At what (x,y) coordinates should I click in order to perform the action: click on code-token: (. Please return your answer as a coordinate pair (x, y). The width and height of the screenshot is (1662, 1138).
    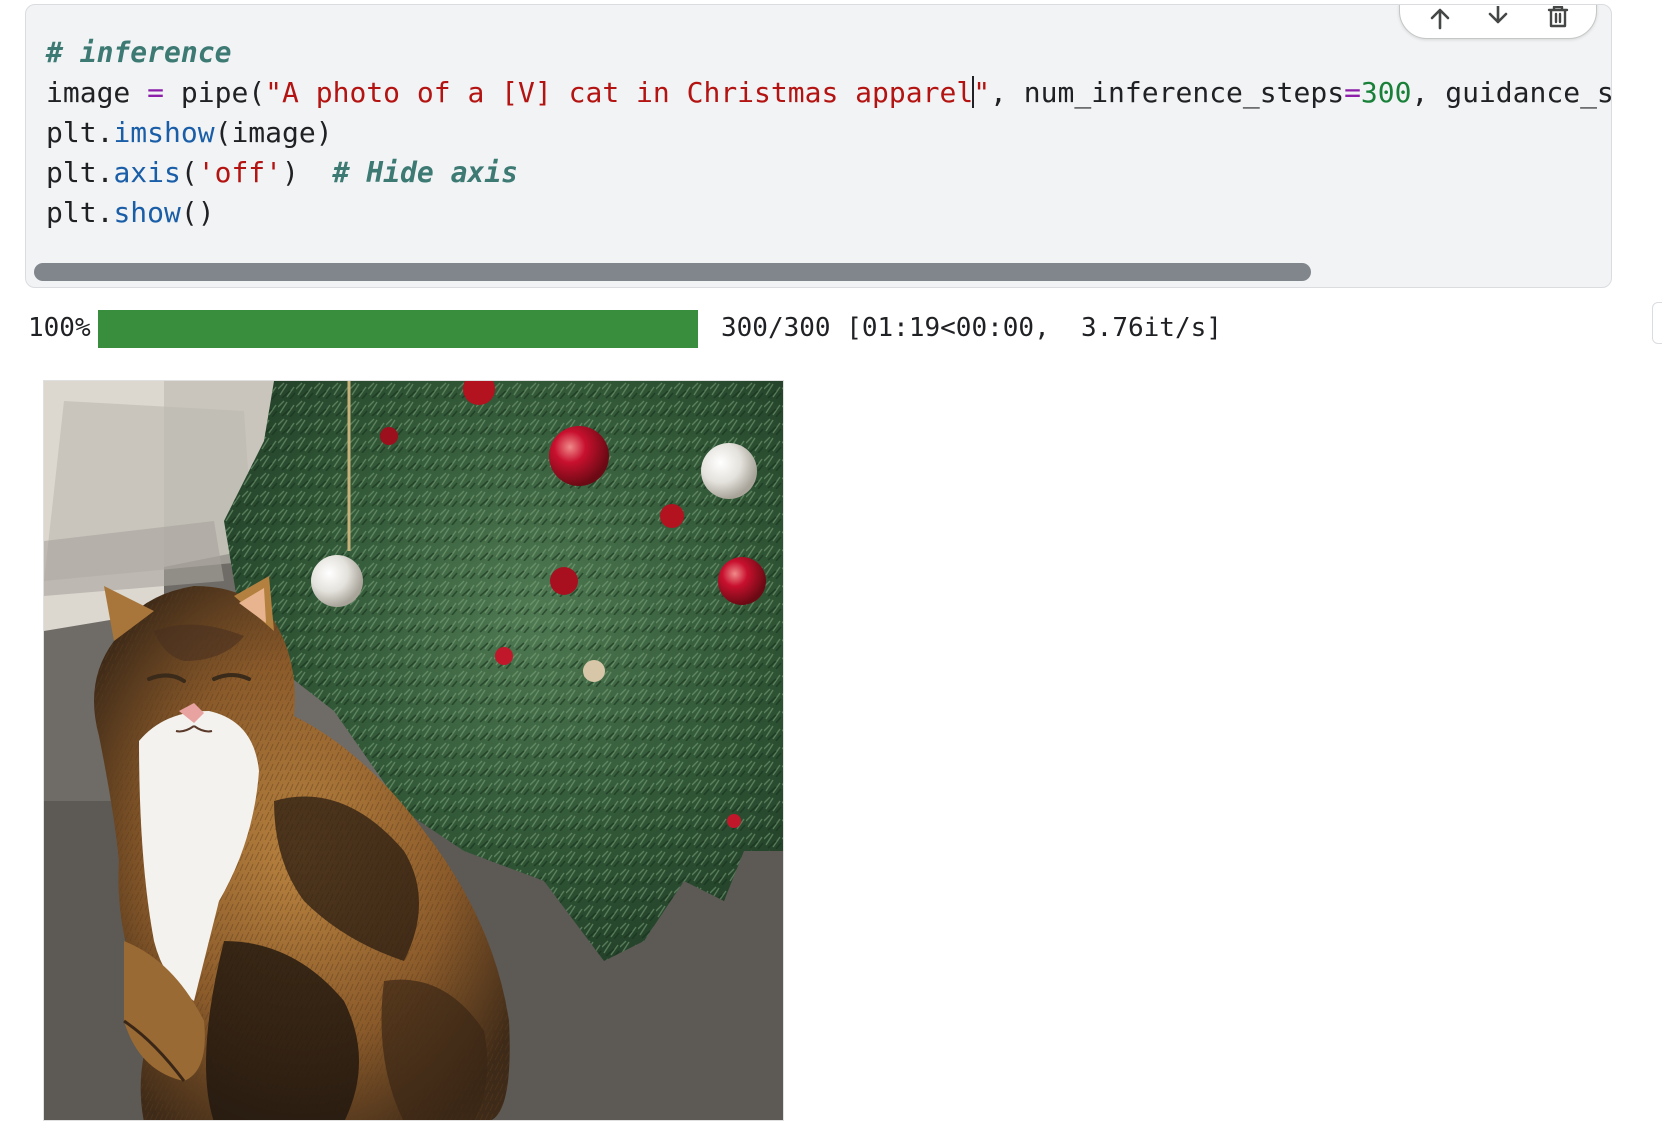
    Looking at the image, I should click on (189, 172).